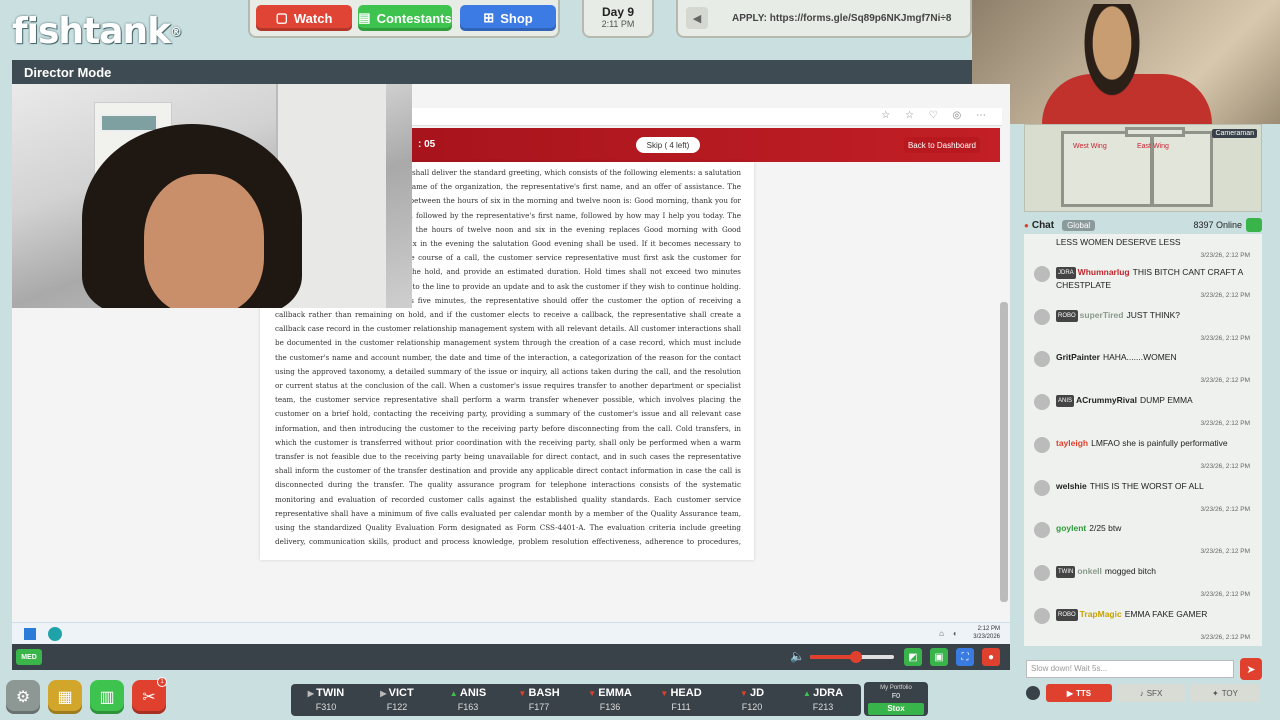  I want to click on watch-label: Watch, so click(313, 18).